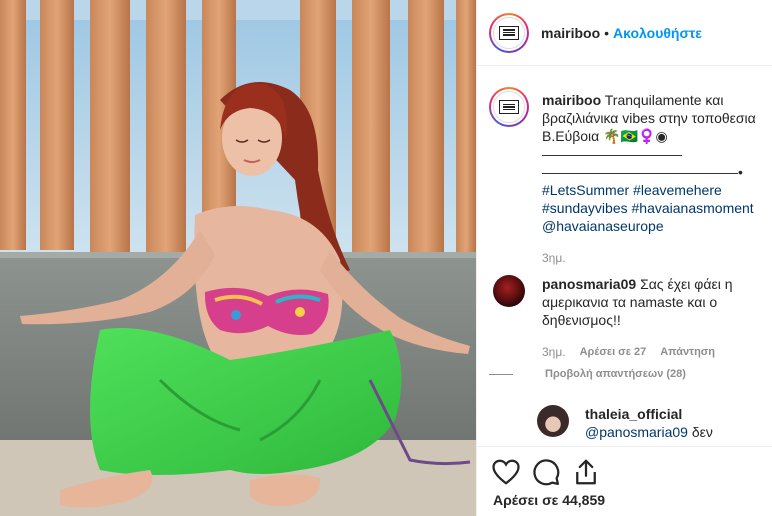 The image size is (772, 516). What do you see at coordinates (603, 226) in the screenshot?
I see `mention: @havaianaseurope` at bounding box center [603, 226].